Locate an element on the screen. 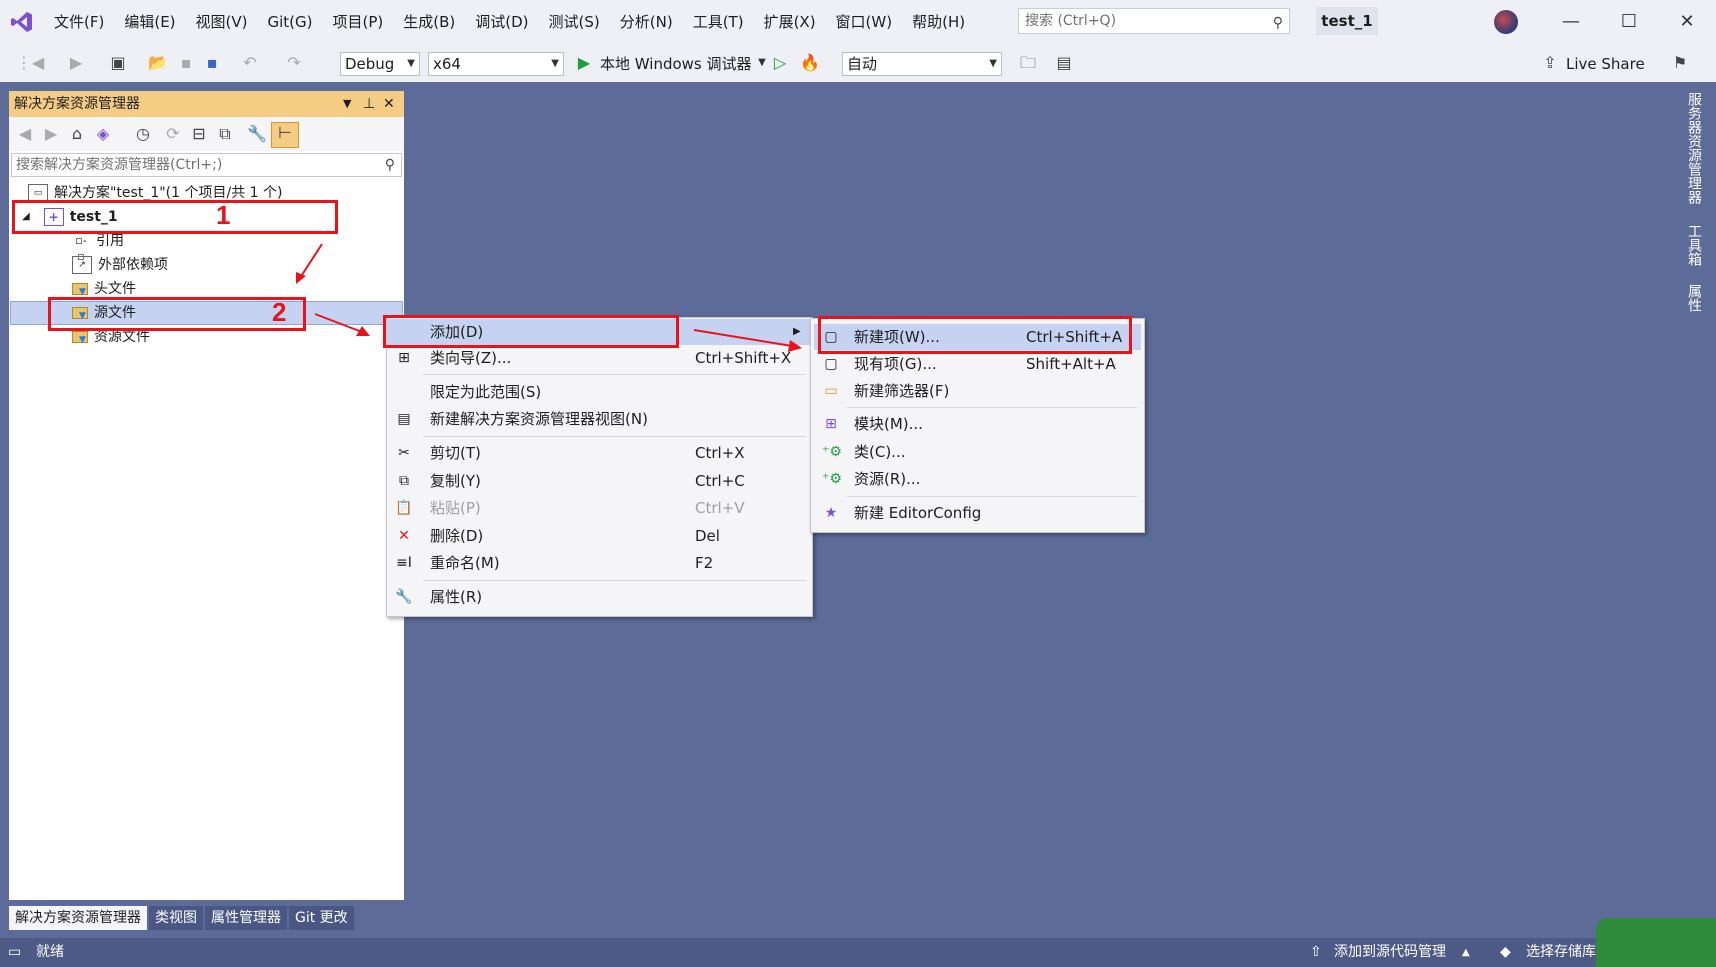 This screenshot has height=967, width=1716. annotation-arrows is located at coordinates (549, 297).